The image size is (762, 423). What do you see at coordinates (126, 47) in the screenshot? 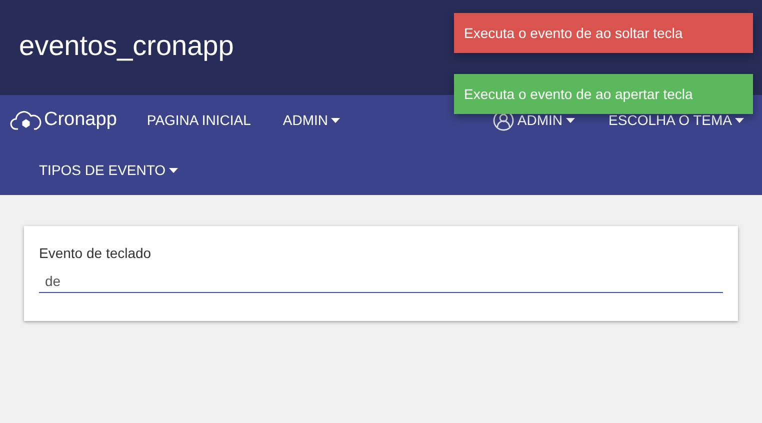
I see `app-title: eventos_cronapp` at bounding box center [126, 47].